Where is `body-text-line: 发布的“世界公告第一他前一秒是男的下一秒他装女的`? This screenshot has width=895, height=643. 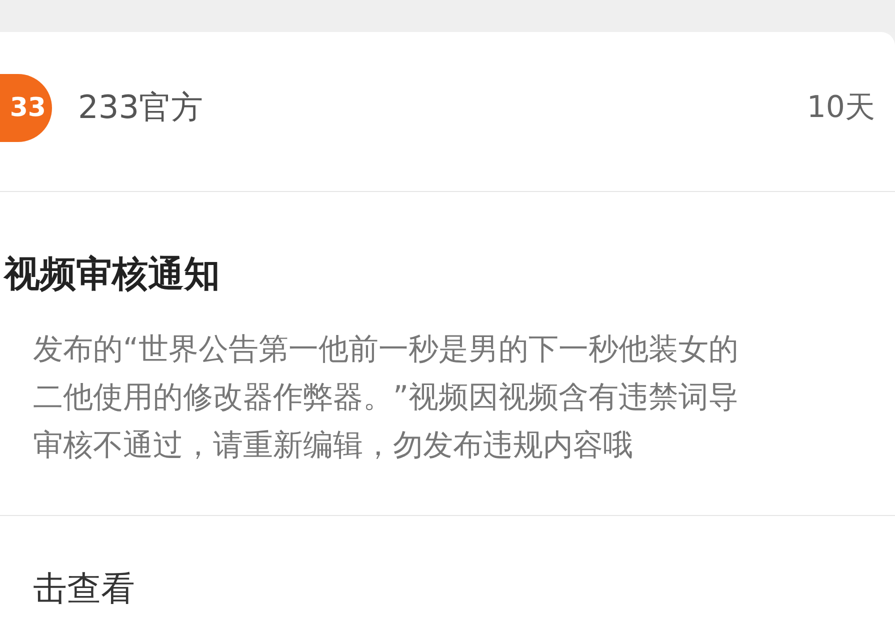
body-text-line: 发布的“世界公告第一他前一秒是男的下一秒他装女的 is located at coordinates (386, 350).